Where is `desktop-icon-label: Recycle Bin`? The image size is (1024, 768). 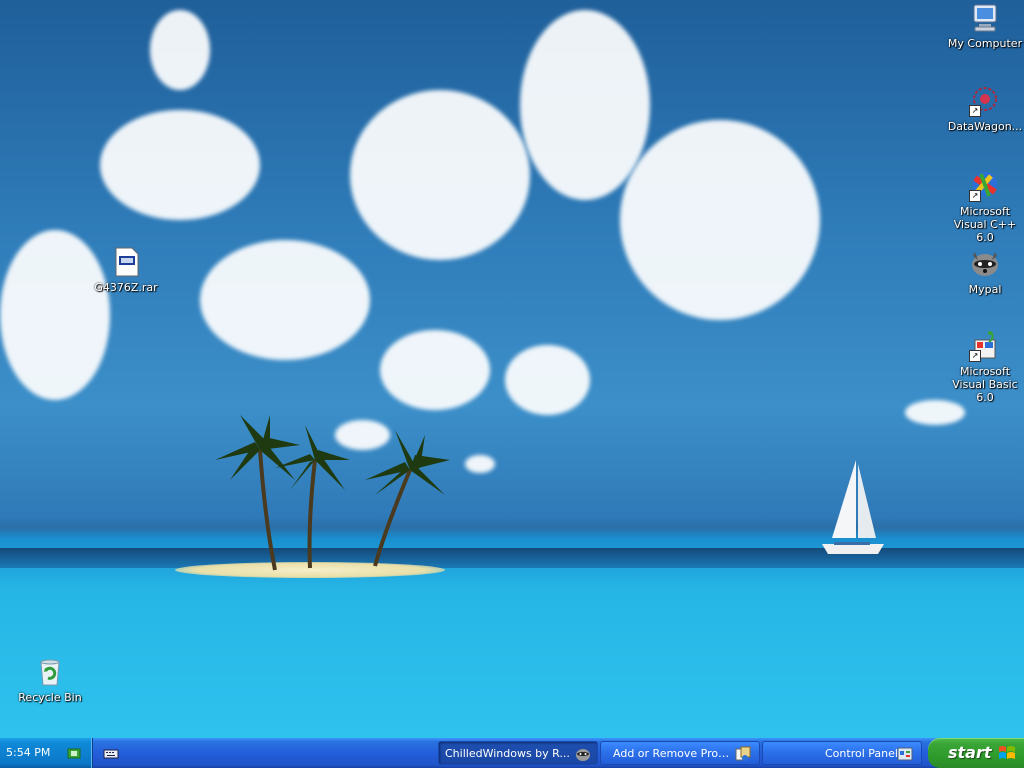 desktop-icon-label: Recycle Bin is located at coordinates (50, 697).